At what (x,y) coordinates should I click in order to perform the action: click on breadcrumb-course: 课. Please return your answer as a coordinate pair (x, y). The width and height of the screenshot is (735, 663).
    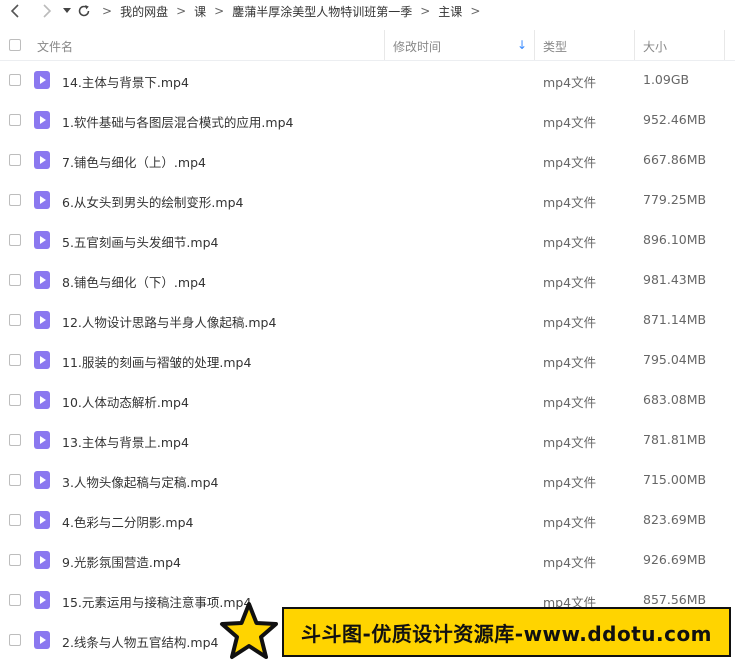
    Looking at the image, I should click on (200, 11).